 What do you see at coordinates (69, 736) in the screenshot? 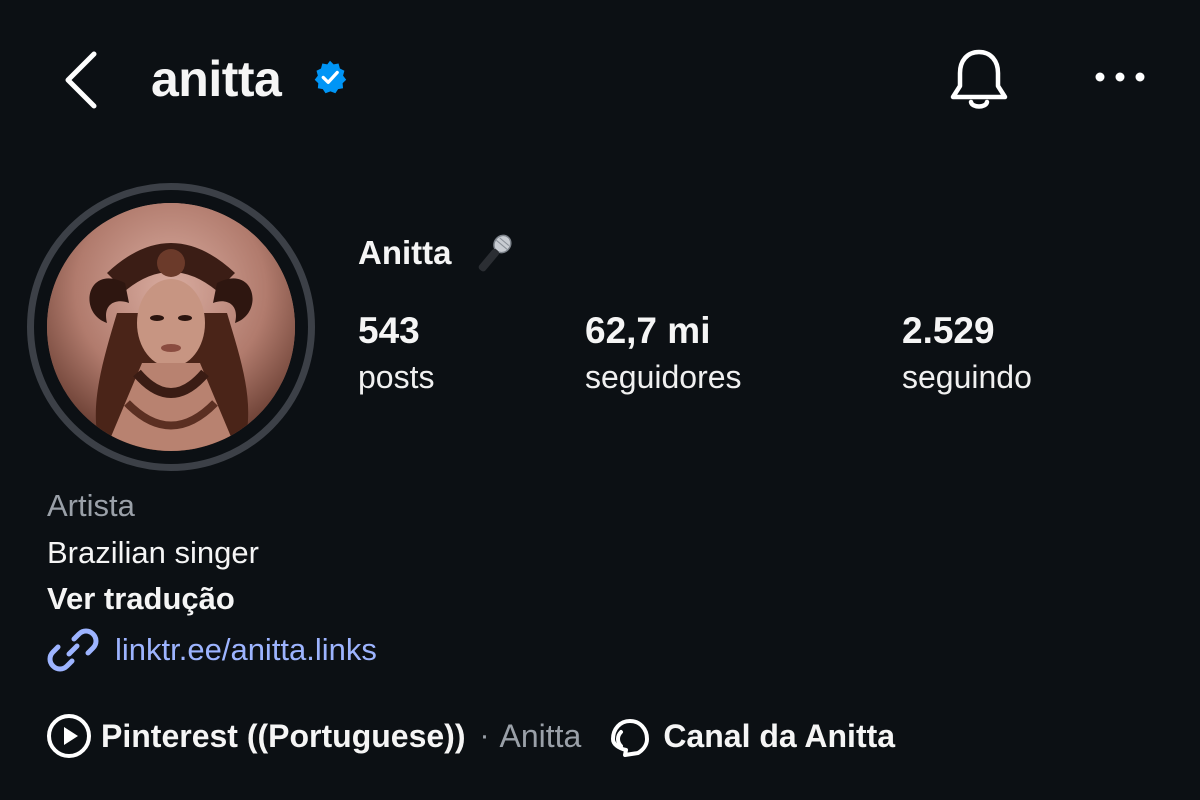
I see `play-circle-icon` at bounding box center [69, 736].